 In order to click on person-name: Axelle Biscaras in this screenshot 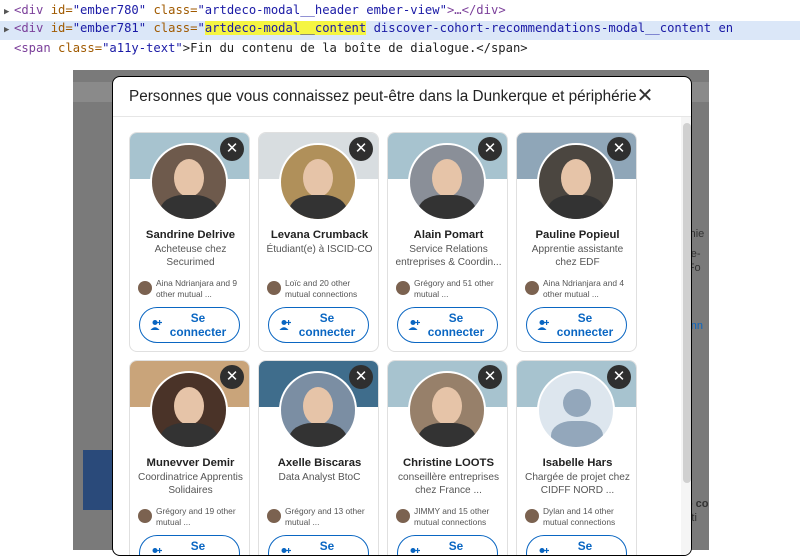, I will do `click(319, 463)`.